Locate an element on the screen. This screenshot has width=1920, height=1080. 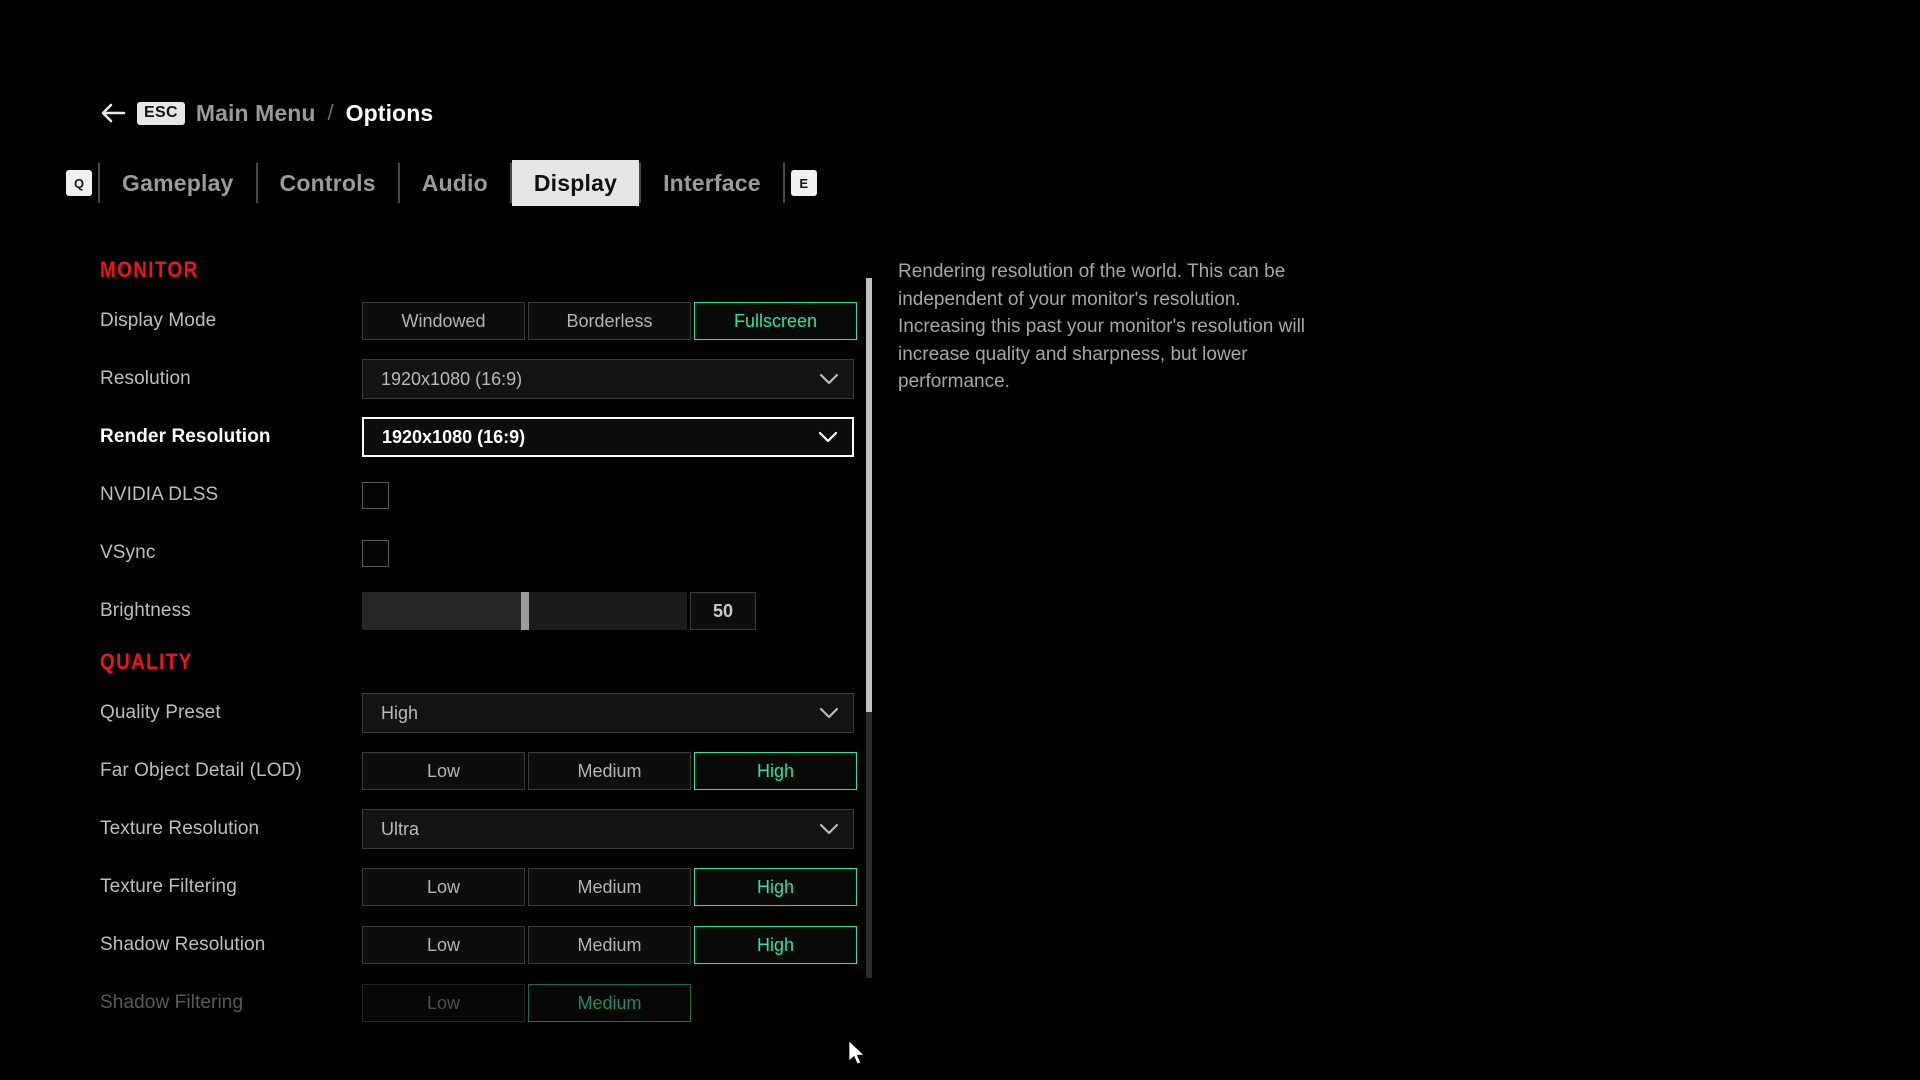
setting-label: Shadow Resolution is located at coordinates (183, 944).